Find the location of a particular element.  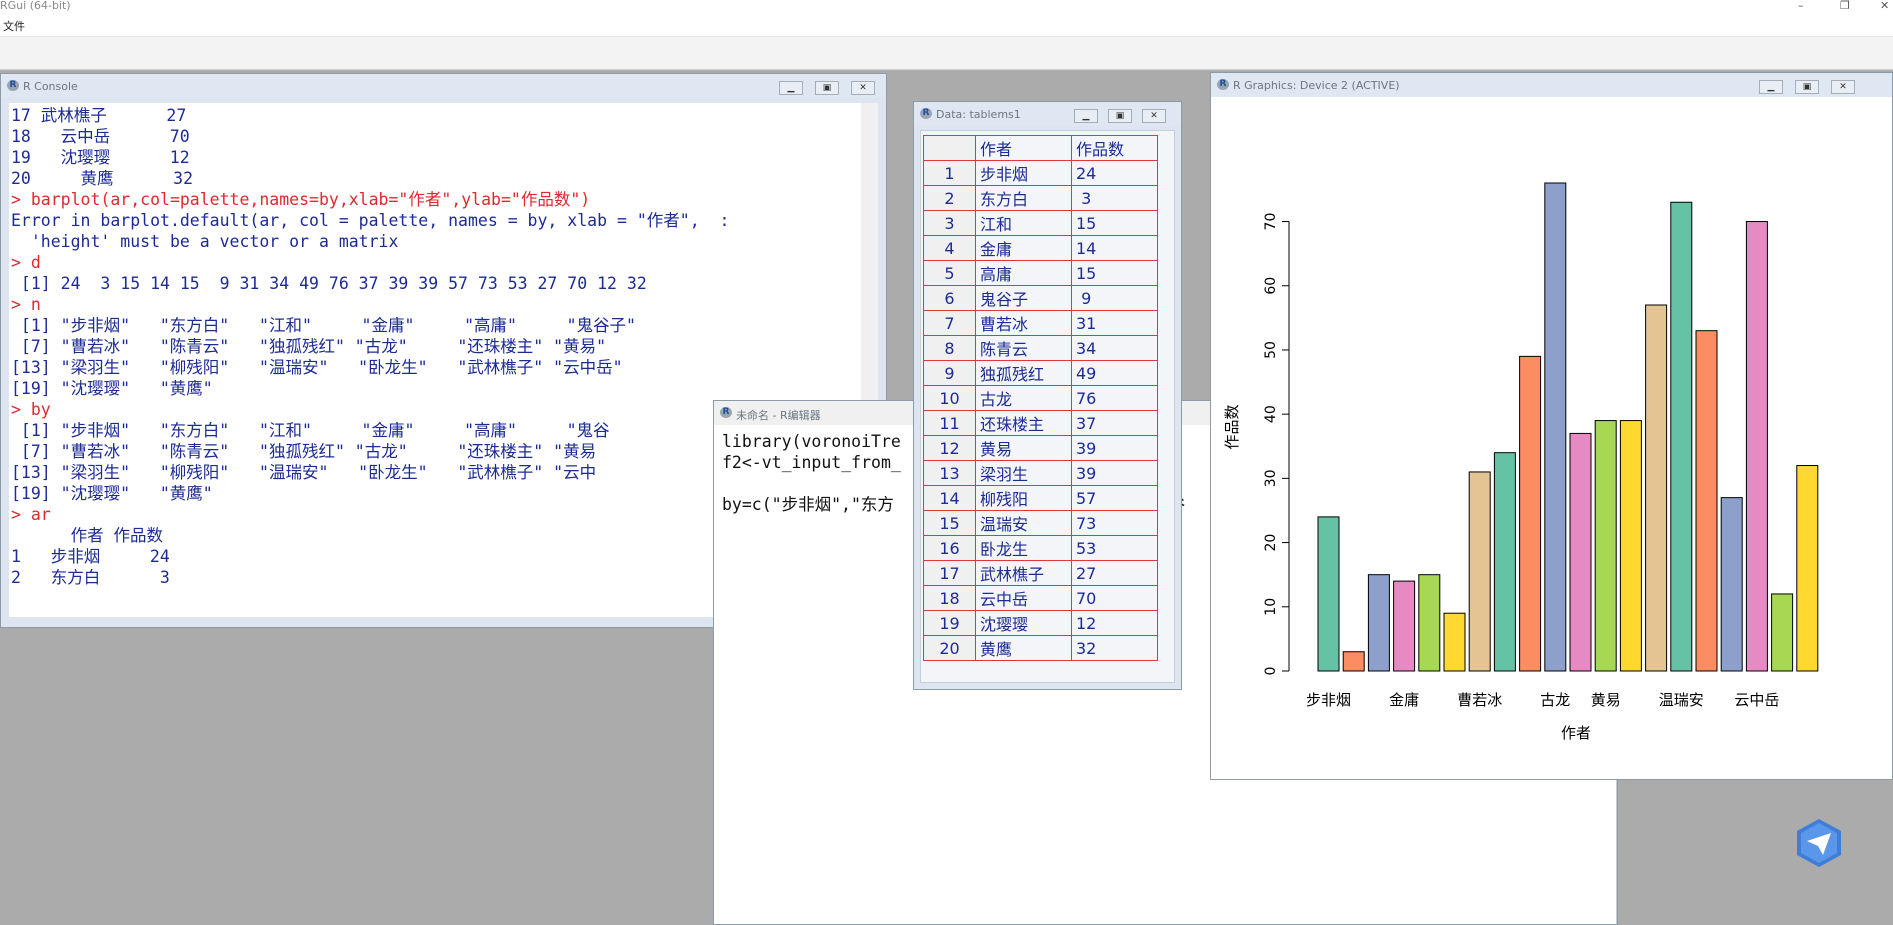

app-close-button: ✕ is located at coordinates (1884, 6).